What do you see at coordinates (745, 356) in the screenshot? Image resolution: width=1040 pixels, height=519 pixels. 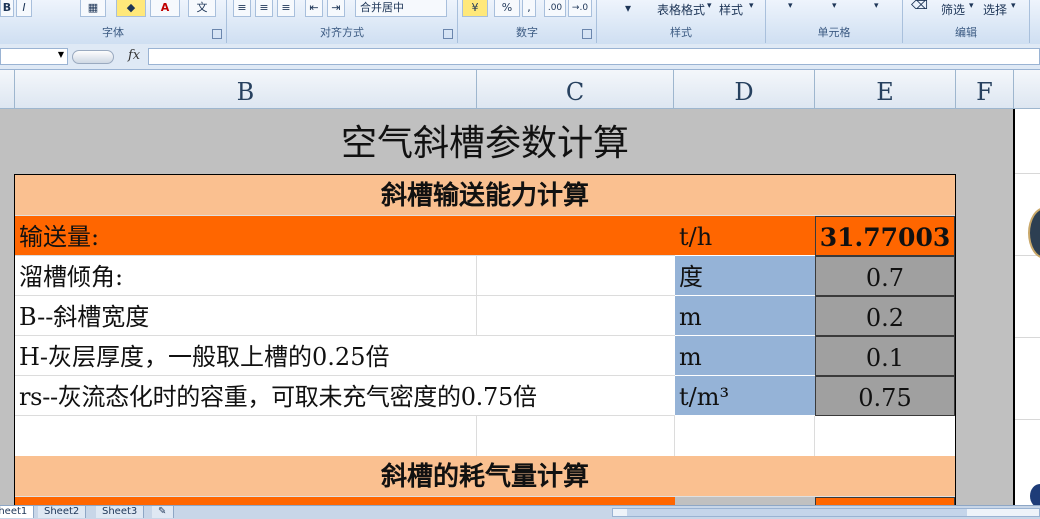 I see `row-unit-ash-layer-thickness: m` at bounding box center [745, 356].